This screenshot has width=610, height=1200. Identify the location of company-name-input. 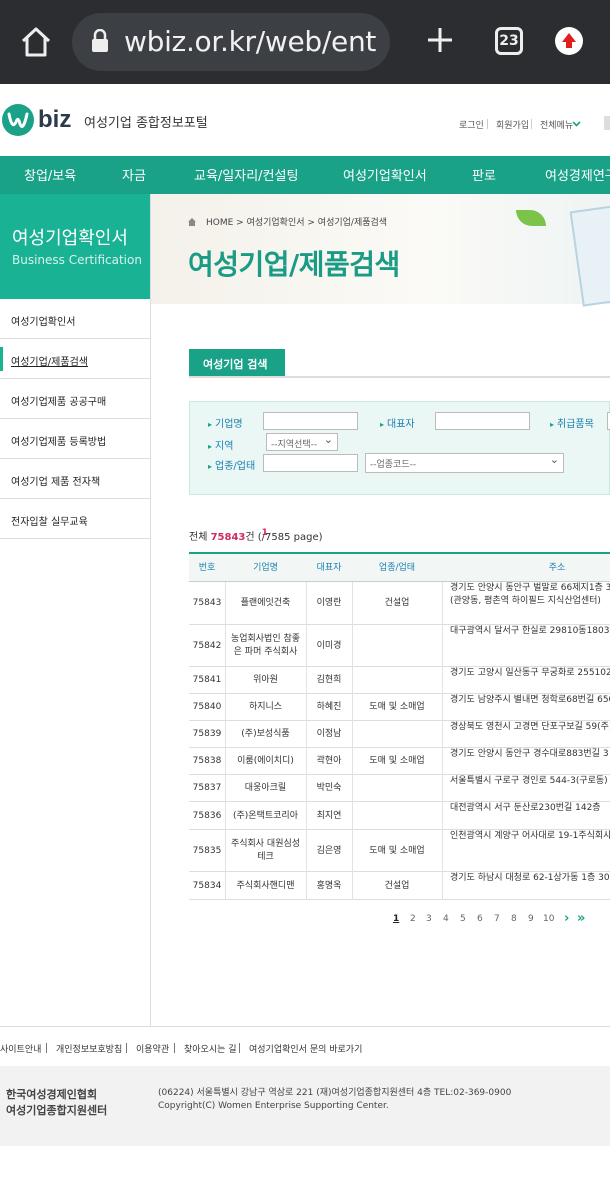
(310, 421).